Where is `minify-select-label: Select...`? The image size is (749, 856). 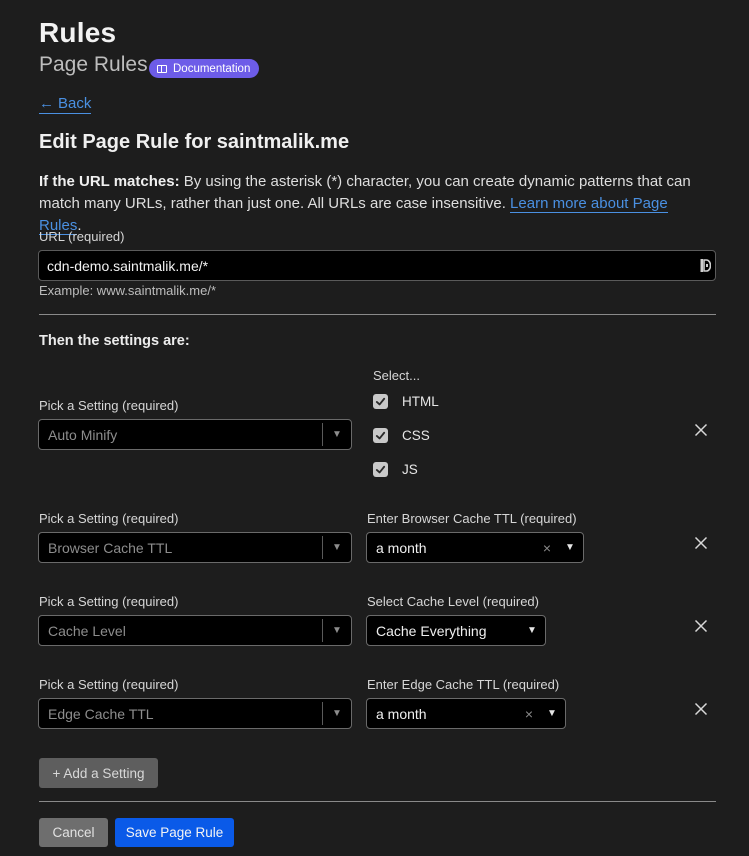 minify-select-label: Select... is located at coordinates (396, 375).